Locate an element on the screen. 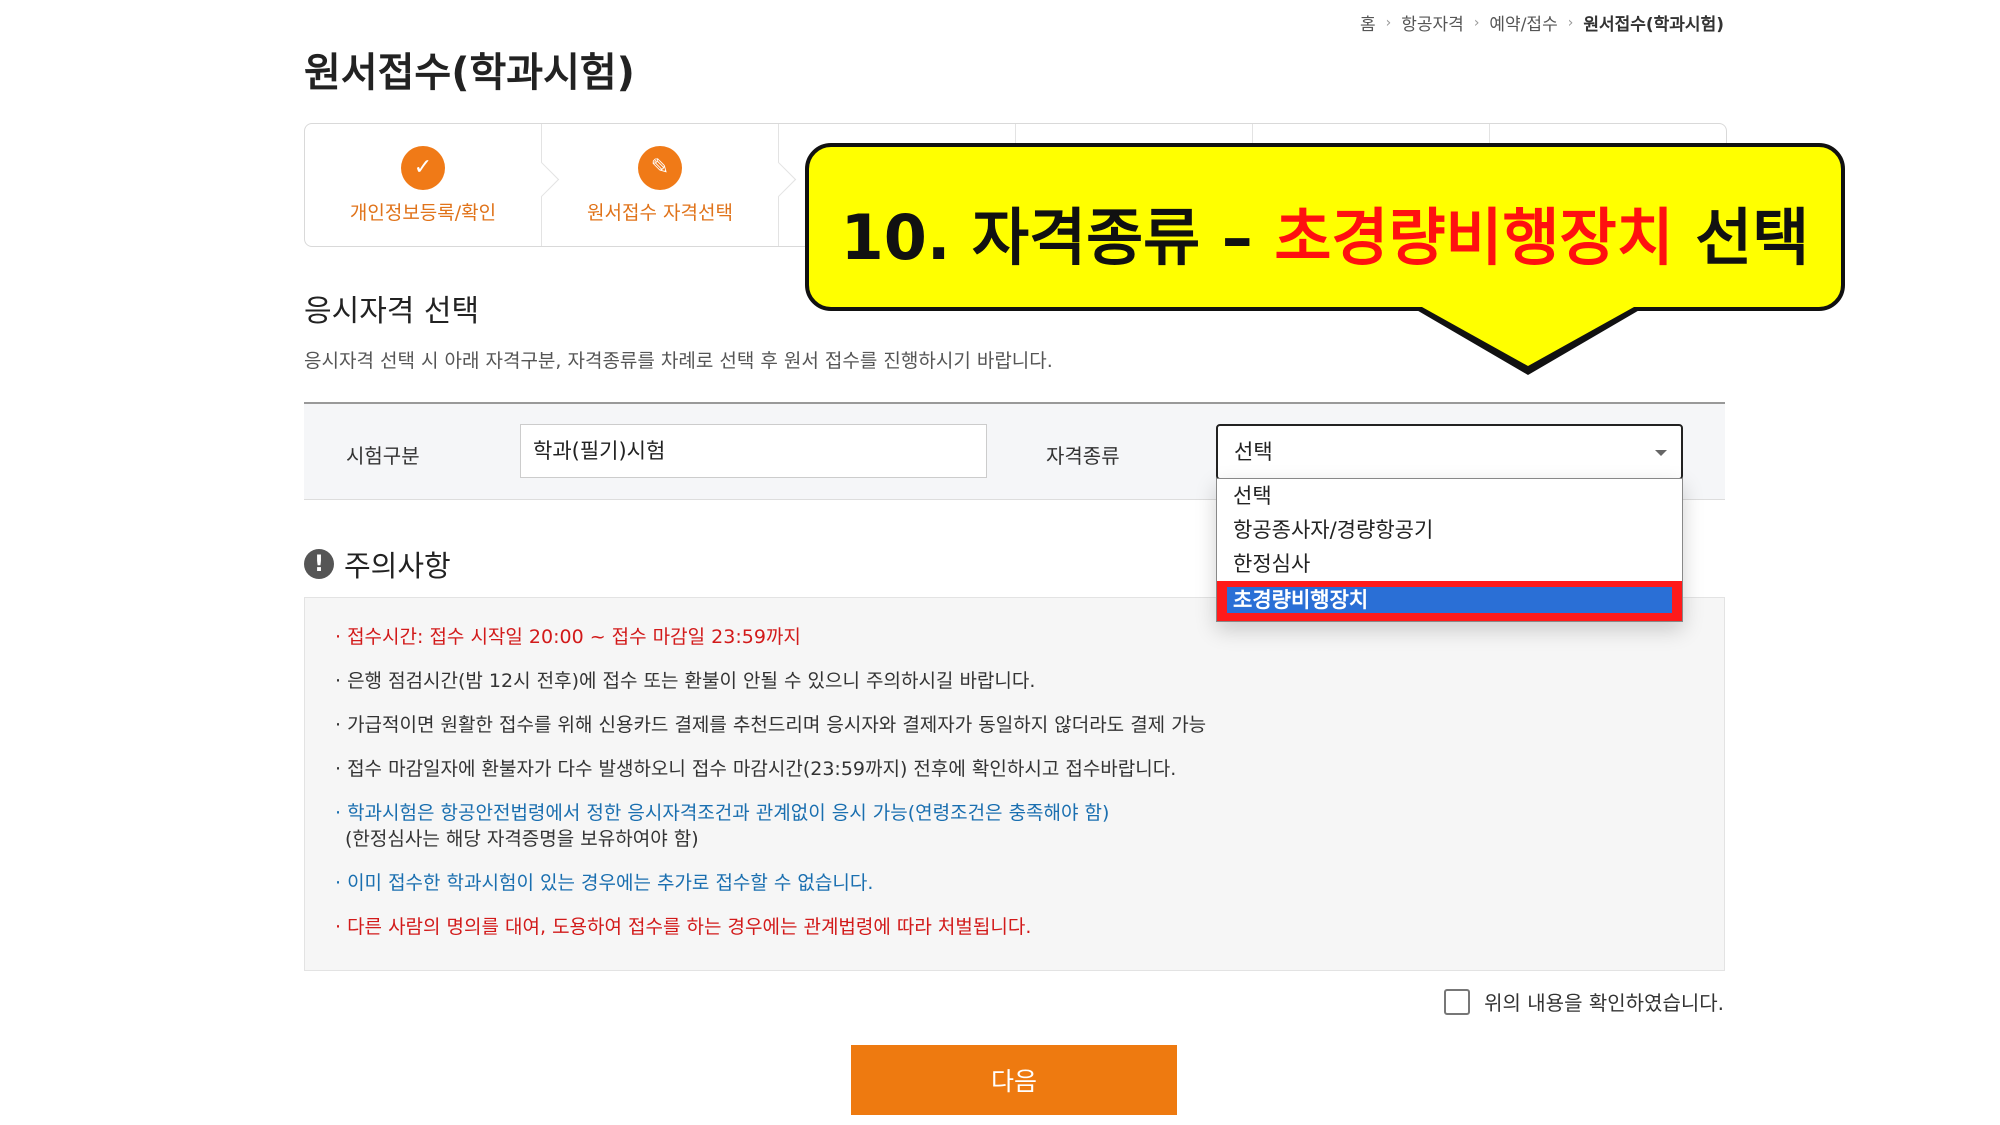 The height and width of the screenshot is (1125, 2000). step-label: 개인정보등록/확인 is located at coordinates (423, 212).